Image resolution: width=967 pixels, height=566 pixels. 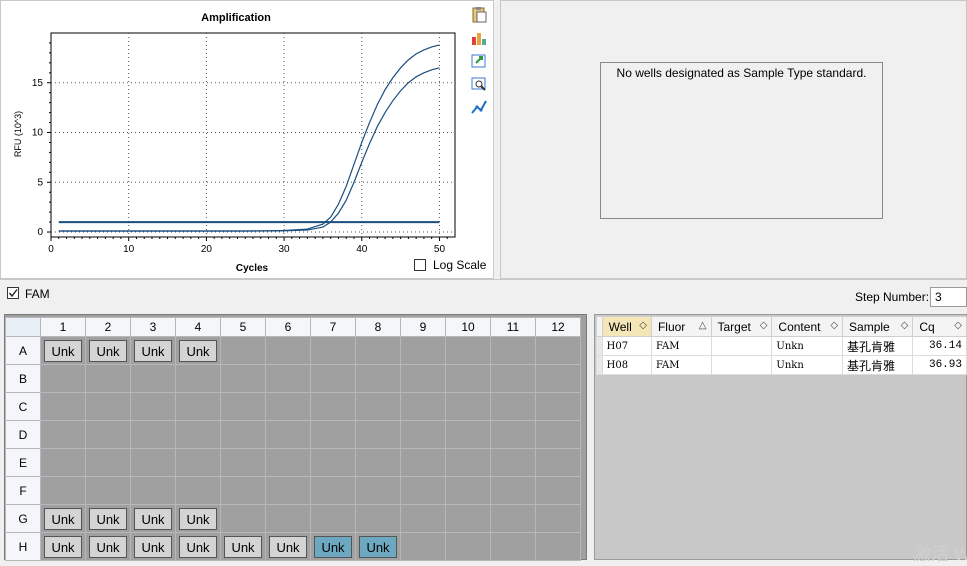 I want to click on plate-row-header: H, so click(x=23, y=546).